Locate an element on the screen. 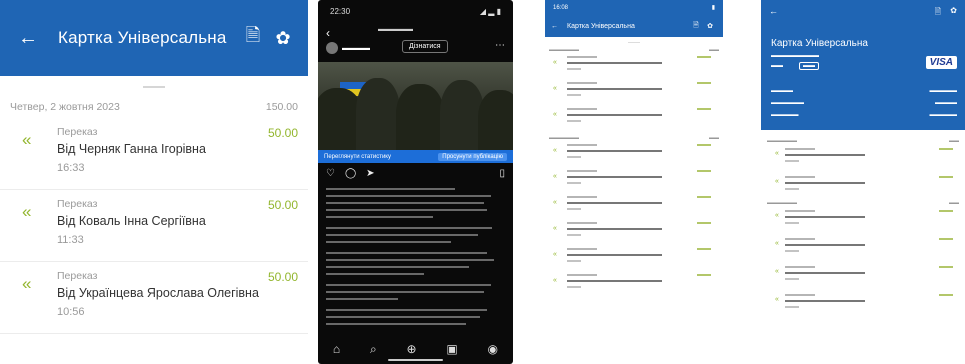 The height and width of the screenshot is (364, 965). comment-icon: ◯ is located at coordinates (350, 173).